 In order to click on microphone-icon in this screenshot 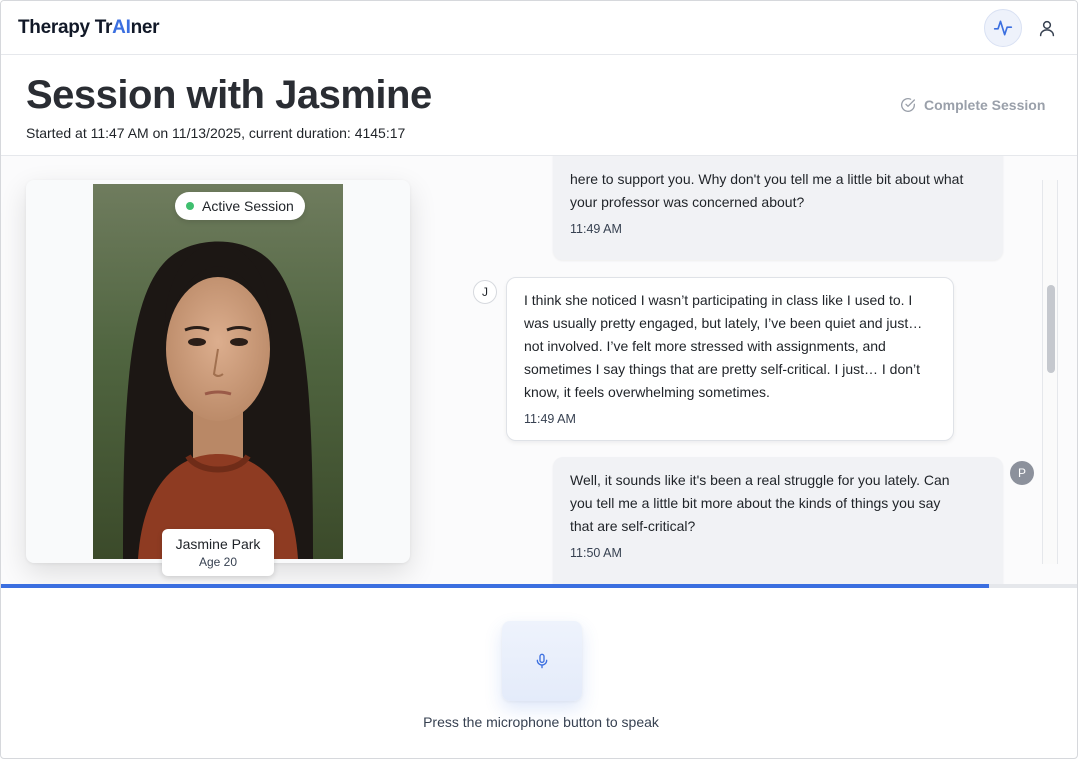, I will do `click(542, 661)`.